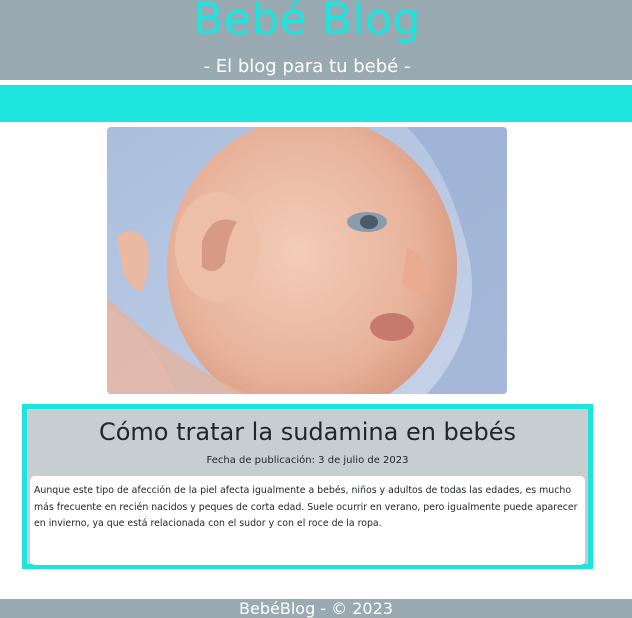 The height and width of the screenshot is (618, 632). What do you see at coordinates (316, 608) in the screenshot?
I see `site-footer: BebéBlog - © 2023` at bounding box center [316, 608].